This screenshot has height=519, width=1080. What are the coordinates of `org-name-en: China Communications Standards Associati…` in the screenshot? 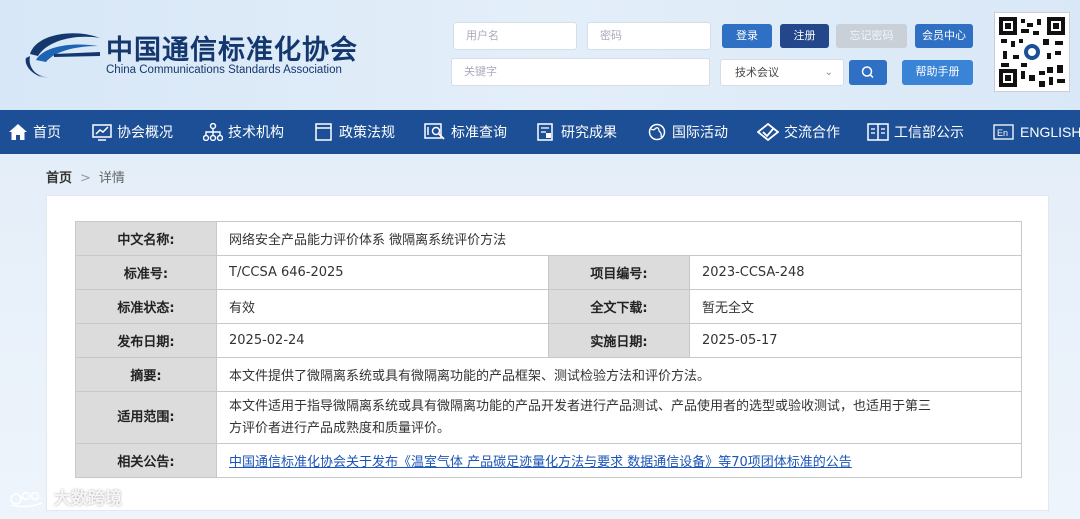 It's located at (224, 70).